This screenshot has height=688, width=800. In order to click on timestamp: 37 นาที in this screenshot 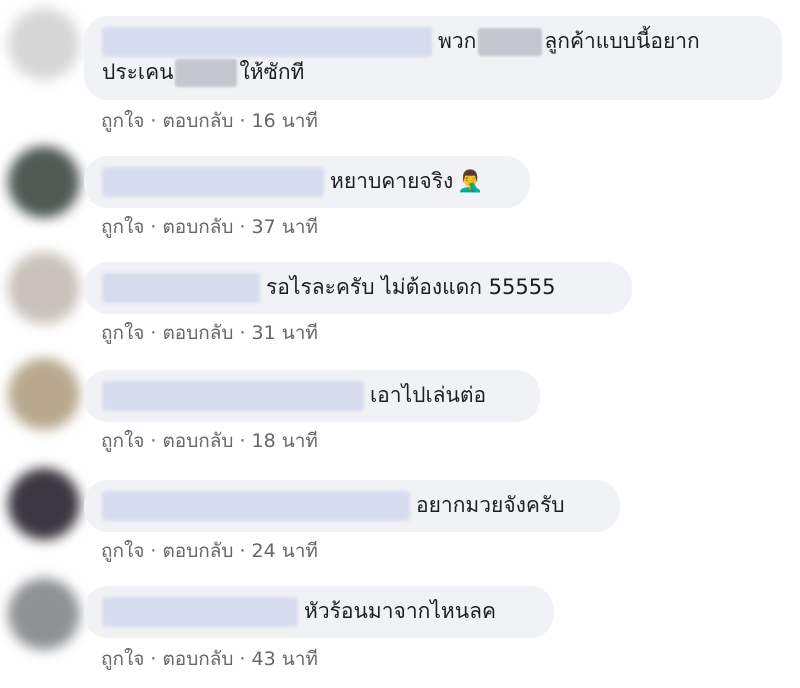, I will do `click(285, 227)`.